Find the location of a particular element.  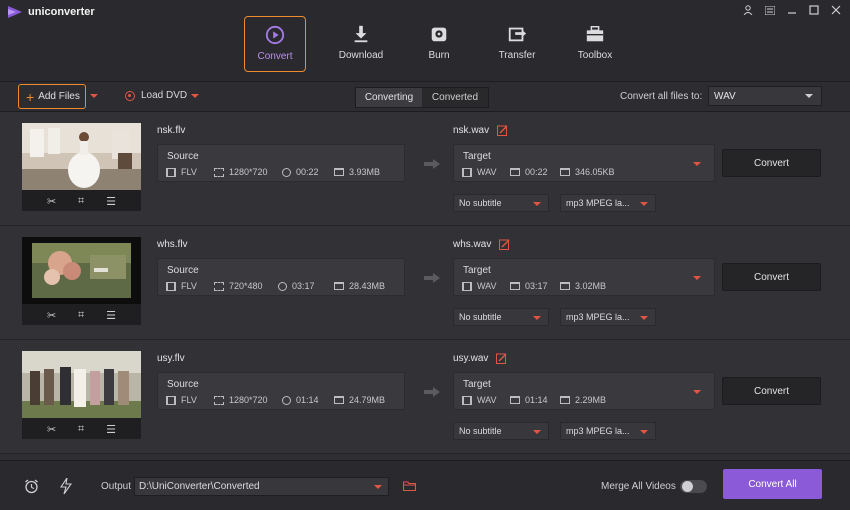

target-info-box: Target WAV 03:17 3.02MB is located at coordinates (584, 277).